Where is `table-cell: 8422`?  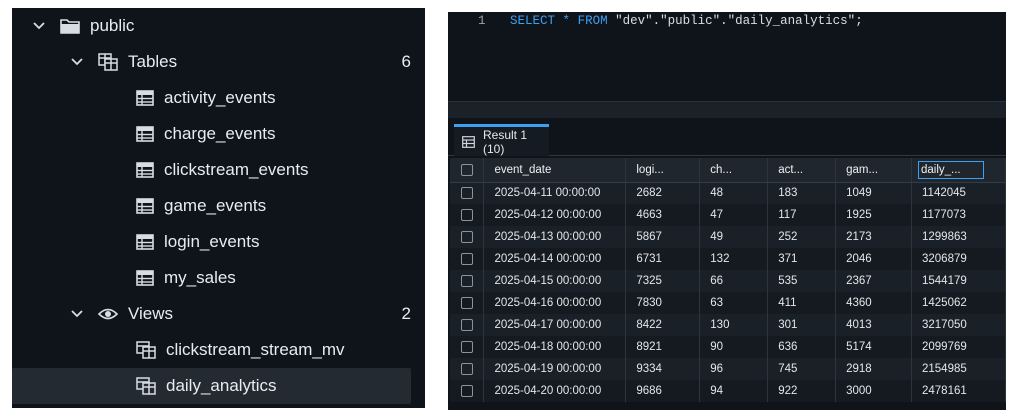
table-cell: 8422 is located at coordinates (663, 325).